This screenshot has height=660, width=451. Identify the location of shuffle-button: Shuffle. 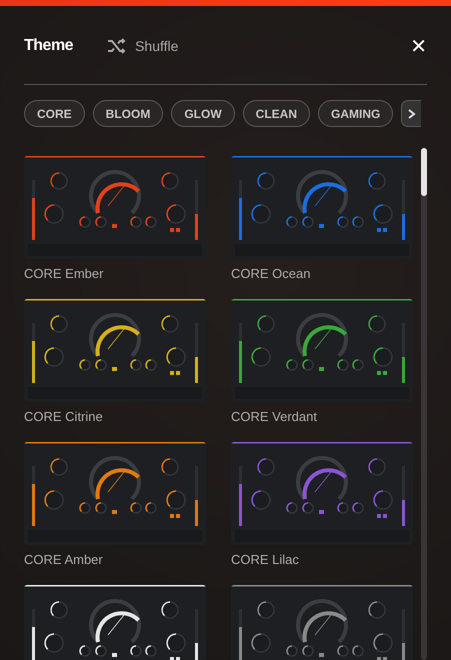
(142, 46).